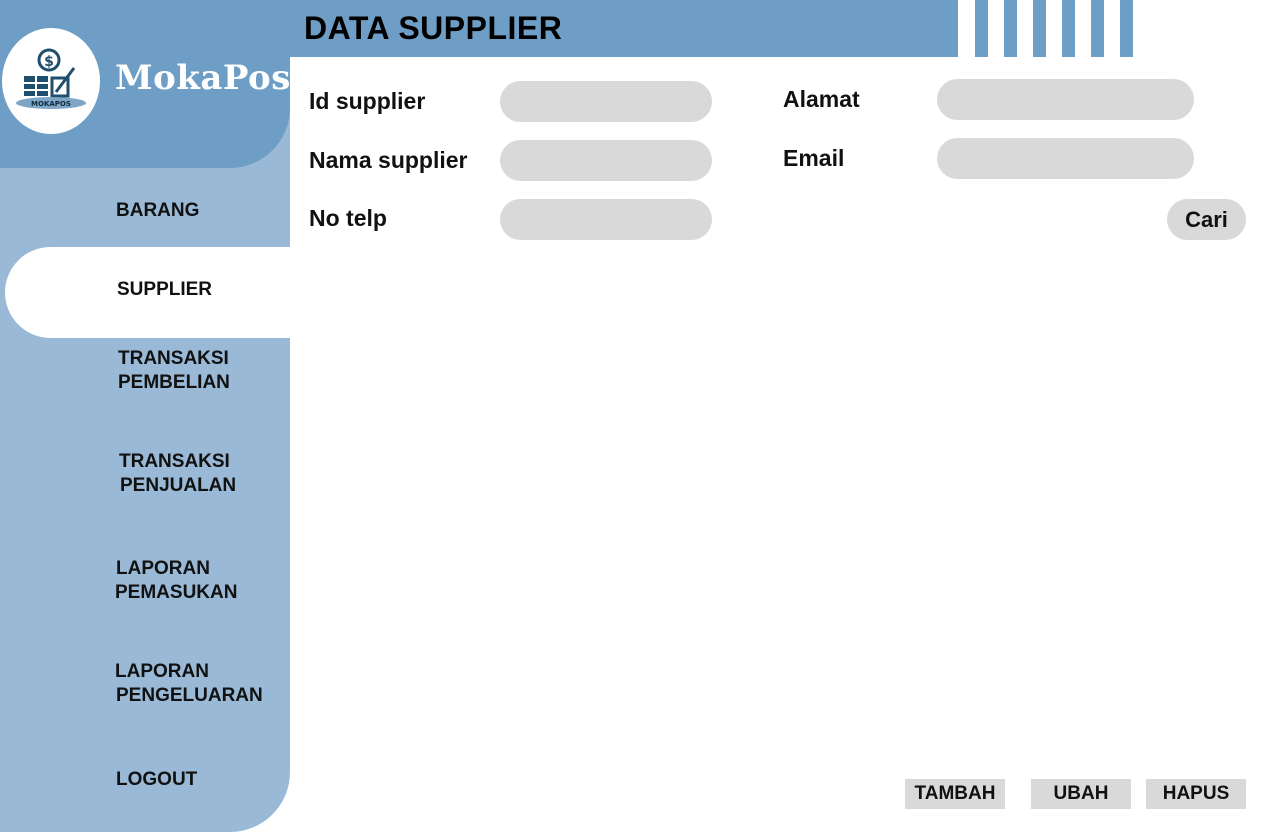 This screenshot has width=1280, height=832. What do you see at coordinates (145, 581) in the screenshot?
I see `sidebar-item-laporan-pemasukan: LAPORAN PEMASUKAN` at bounding box center [145, 581].